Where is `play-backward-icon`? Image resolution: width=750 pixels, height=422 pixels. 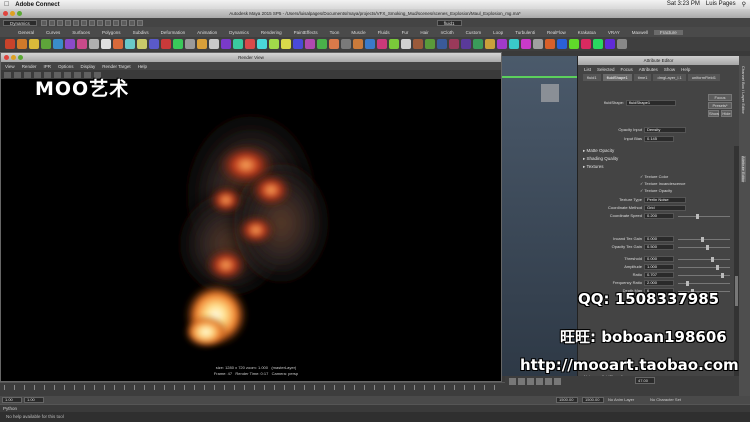
play-backward-icon is located at coordinates (530, 381).